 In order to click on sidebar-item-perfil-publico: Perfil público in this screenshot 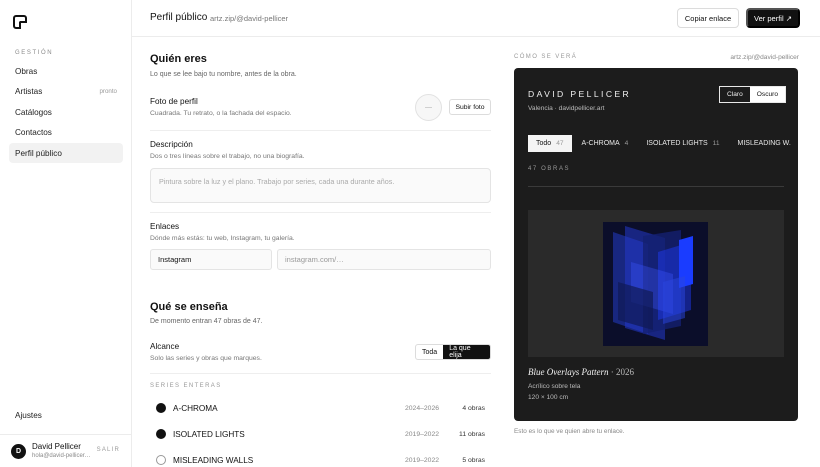, I will do `click(66, 153)`.